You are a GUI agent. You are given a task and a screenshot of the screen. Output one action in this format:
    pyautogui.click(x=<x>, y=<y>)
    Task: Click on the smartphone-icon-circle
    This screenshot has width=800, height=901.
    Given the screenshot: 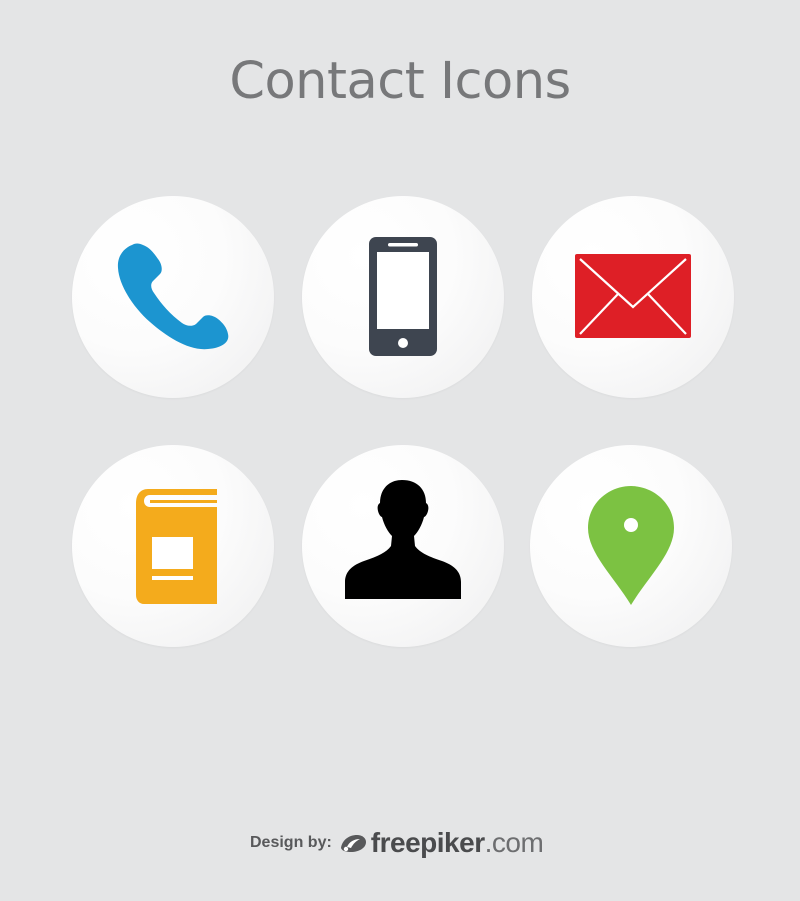 What is the action you would take?
    pyautogui.click(x=403, y=297)
    